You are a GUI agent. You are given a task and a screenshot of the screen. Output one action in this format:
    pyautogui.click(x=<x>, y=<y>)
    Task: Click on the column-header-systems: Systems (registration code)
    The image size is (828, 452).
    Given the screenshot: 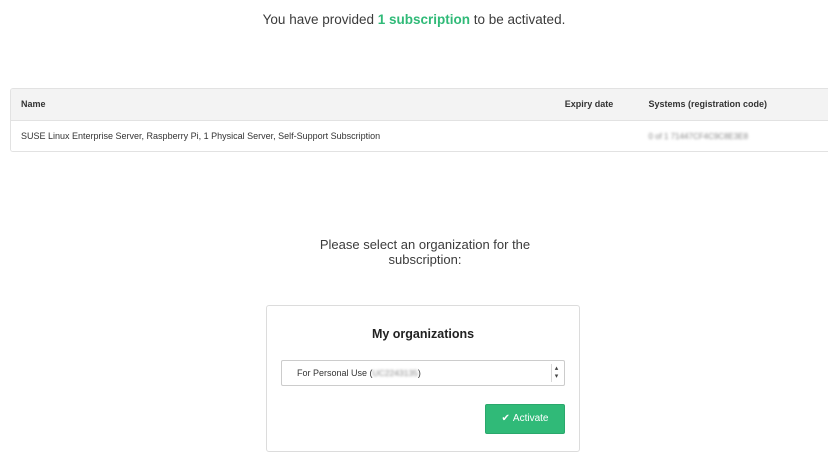 What is the action you would take?
    pyautogui.click(x=733, y=105)
    